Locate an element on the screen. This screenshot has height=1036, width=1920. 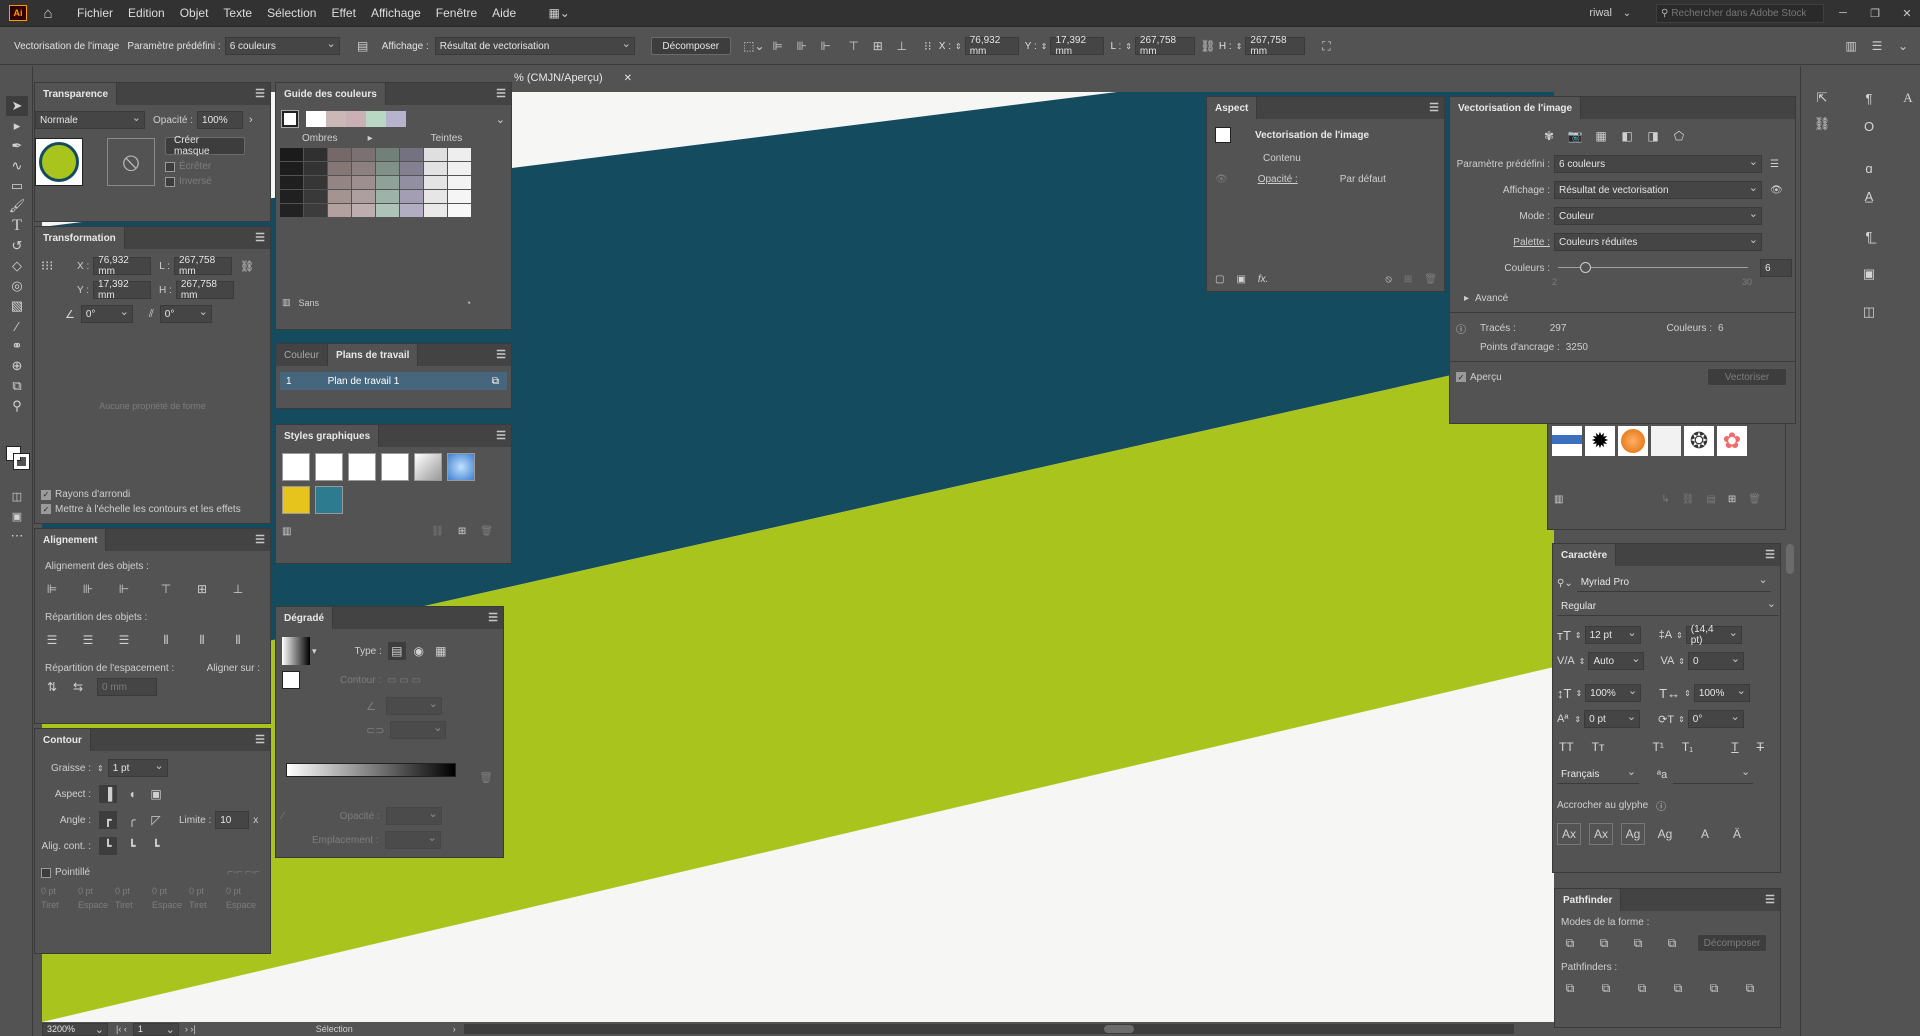
document-tab: % (CMJN/Aperçu) ✕ is located at coordinates (573, 78).